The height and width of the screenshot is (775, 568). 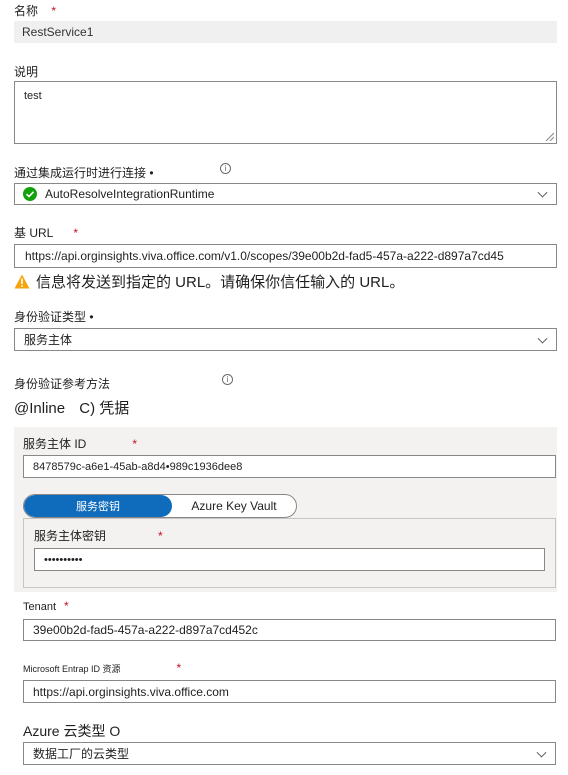 What do you see at coordinates (289, 630) in the screenshot?
I see `tenant-input: 39e00b2d-fad5-457a-a222-d897a7cd452c` at bounding box center [289, 630].